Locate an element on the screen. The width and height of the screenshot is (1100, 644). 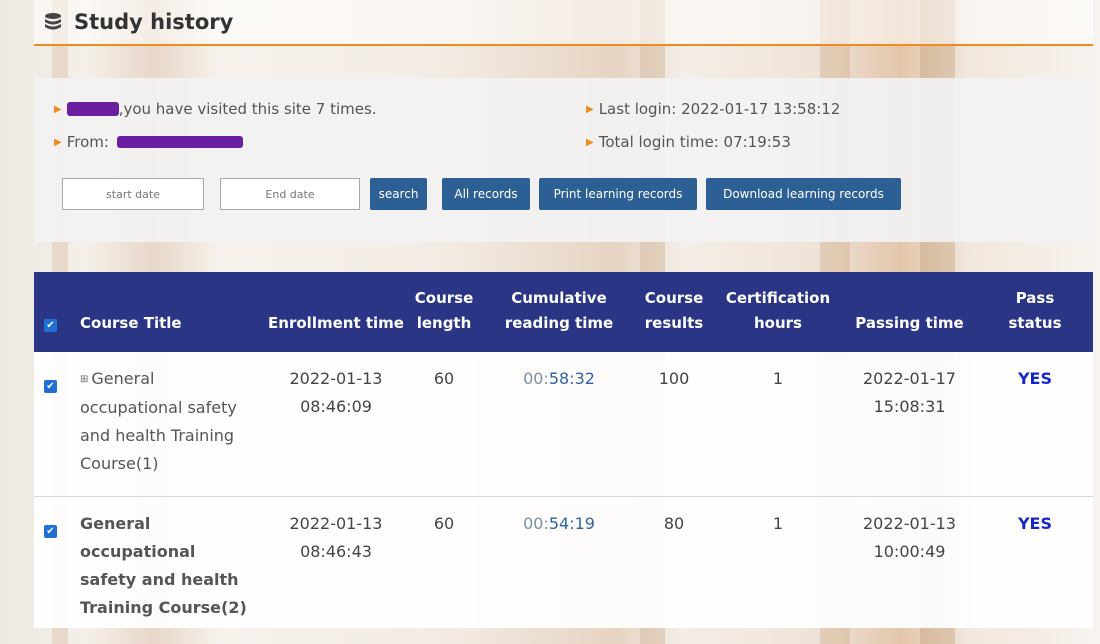
total-login-text: Total login time: 07:19:53 is located at coordinates (694, 142).